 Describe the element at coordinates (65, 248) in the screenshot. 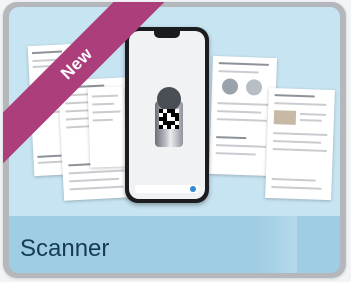

I see `tile-title: Scanner` at that location.